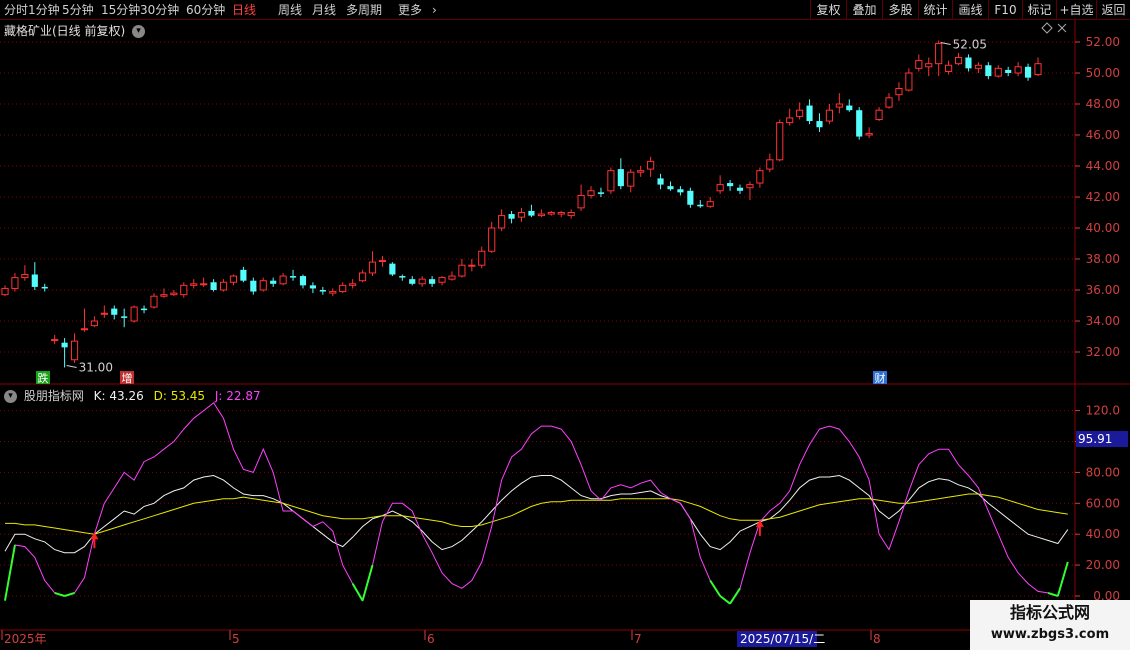  What do you see at coordinates (290, 10) in the screenshot?
I see `period-week: 周线` at bounding box center [290, 10].